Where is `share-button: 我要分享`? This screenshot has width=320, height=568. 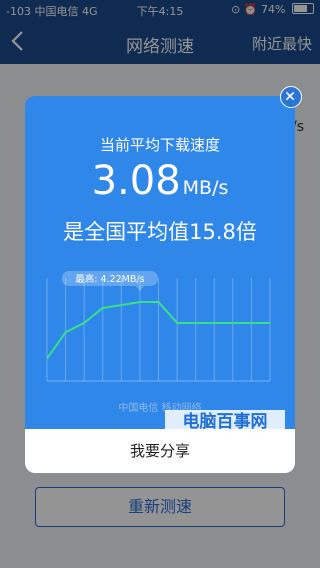 share-button: 我要分享 is located at coordinates (160, 451).